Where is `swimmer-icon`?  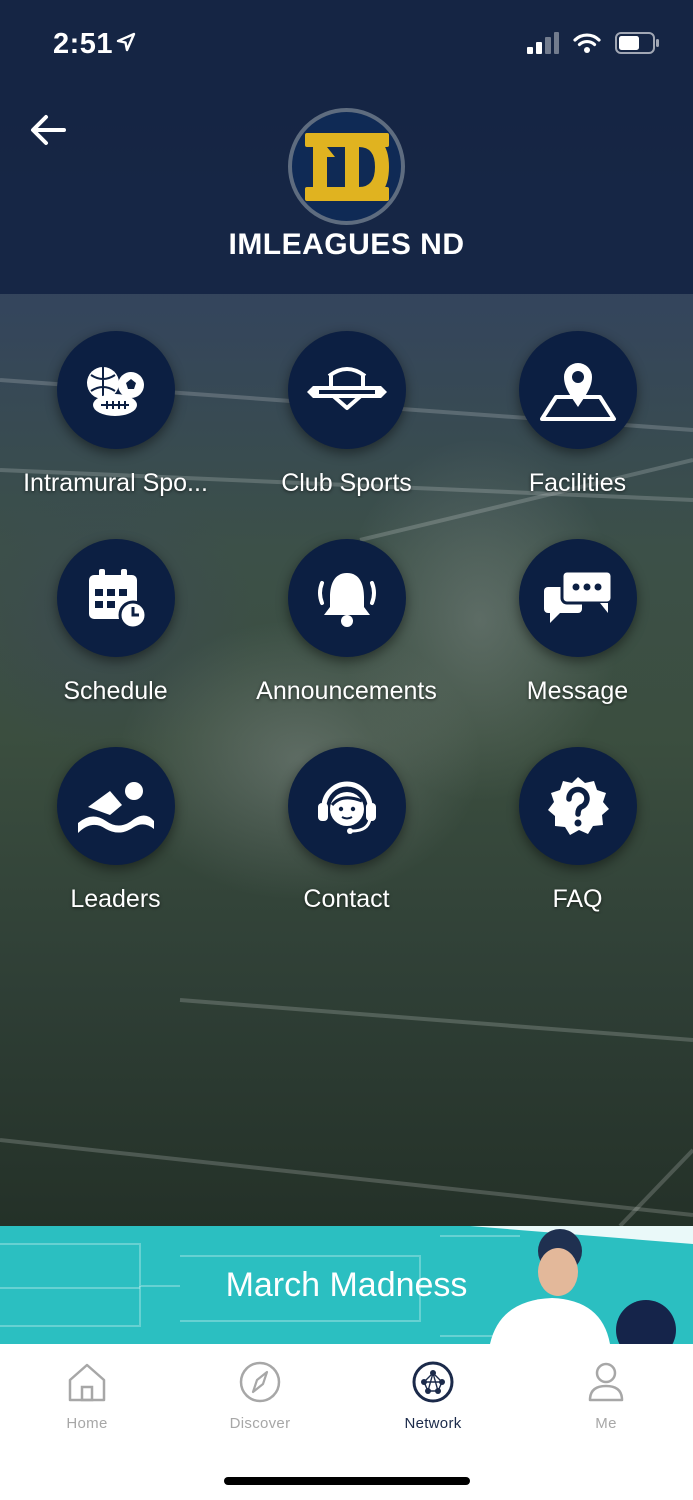 swimmer-icon is located at coordinates (116, 806).